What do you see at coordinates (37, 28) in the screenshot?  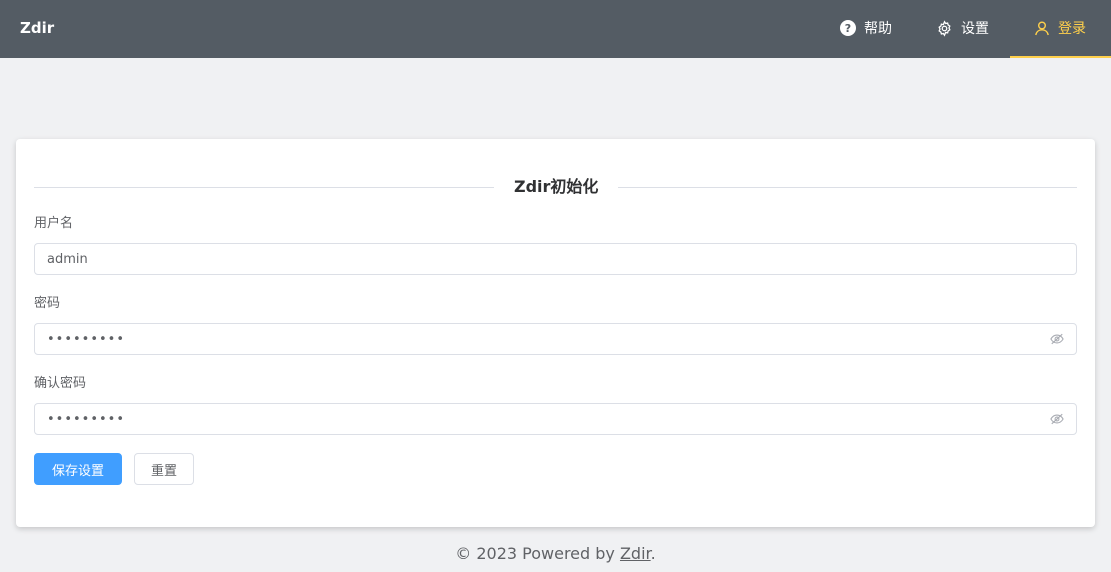 I see `brand-logo: Zdir` at bounding box center [37, 28].